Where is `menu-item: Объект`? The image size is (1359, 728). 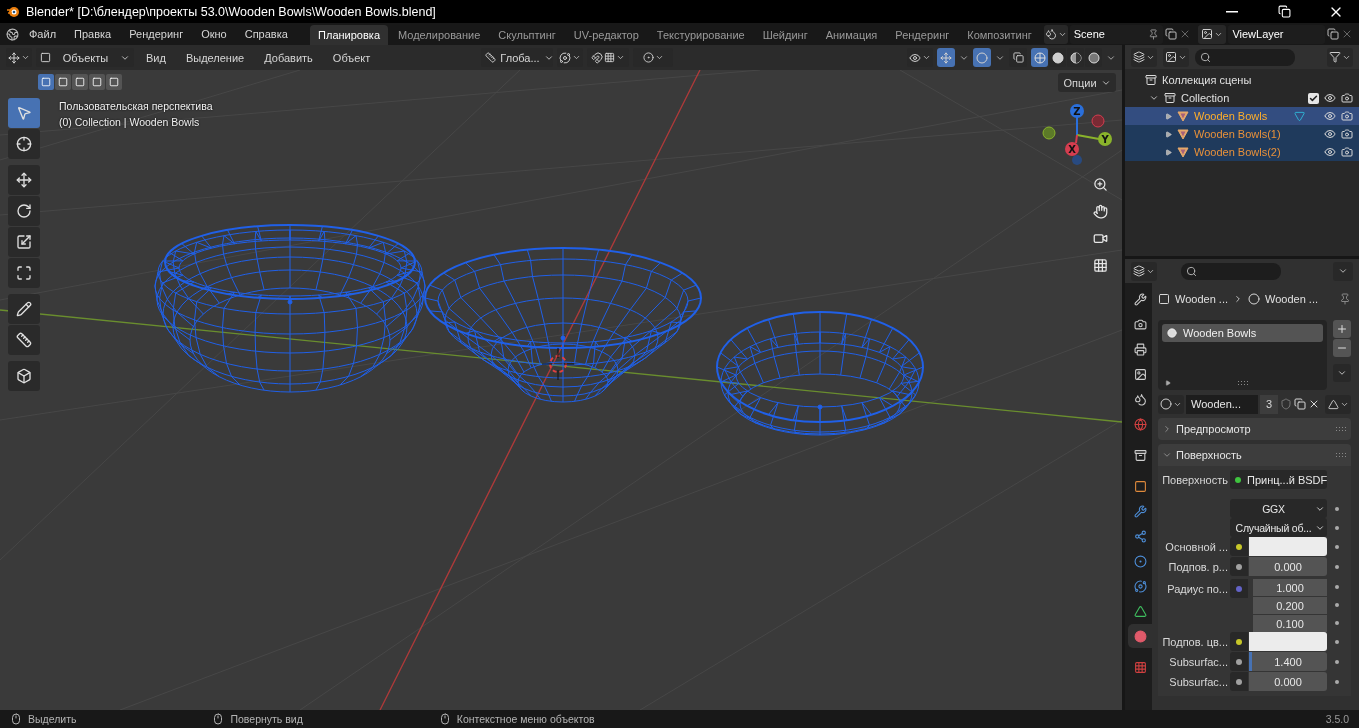
menu-item: Объект is located at coordinates (351, 57).